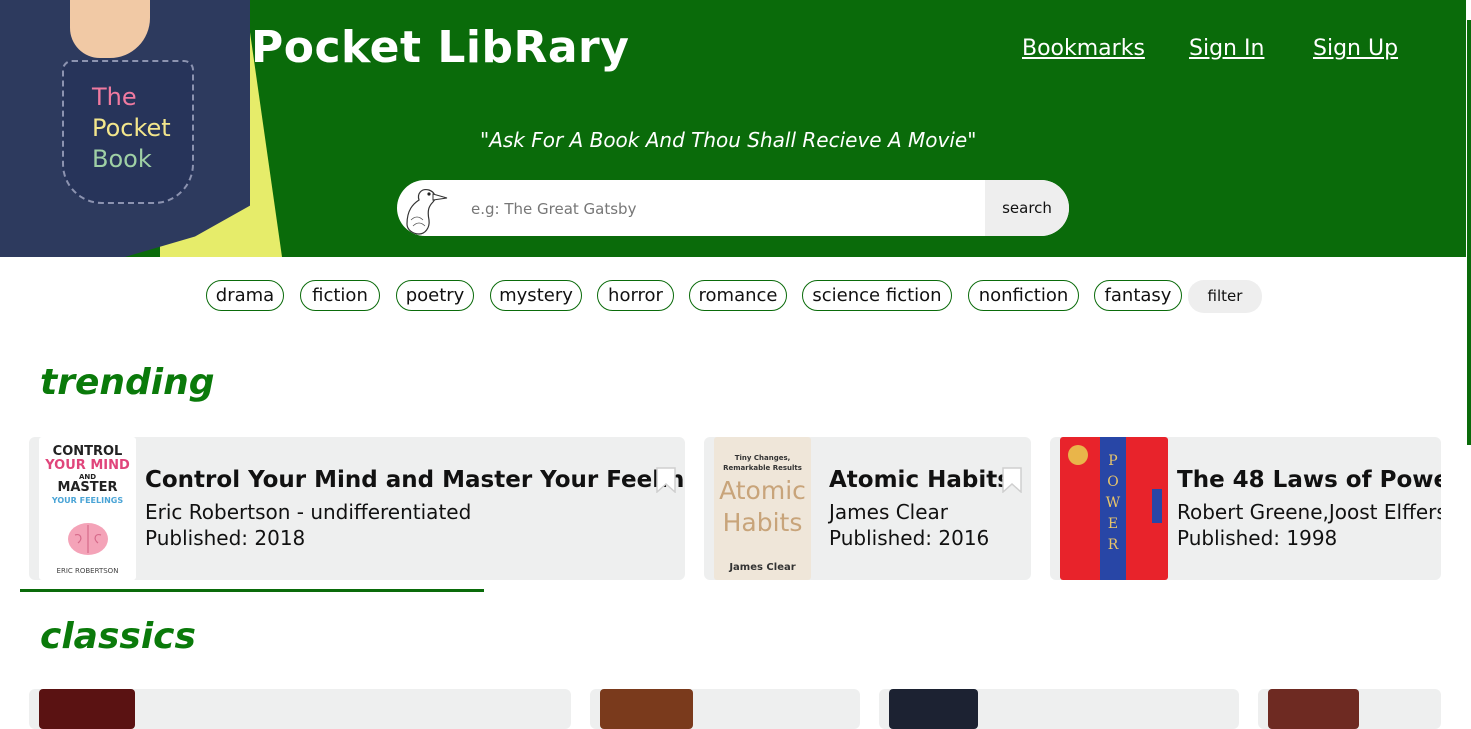  Describe the element at coordinates (920, 480) in the screenshot. I see `book-title: Atomic Habits` at that location.